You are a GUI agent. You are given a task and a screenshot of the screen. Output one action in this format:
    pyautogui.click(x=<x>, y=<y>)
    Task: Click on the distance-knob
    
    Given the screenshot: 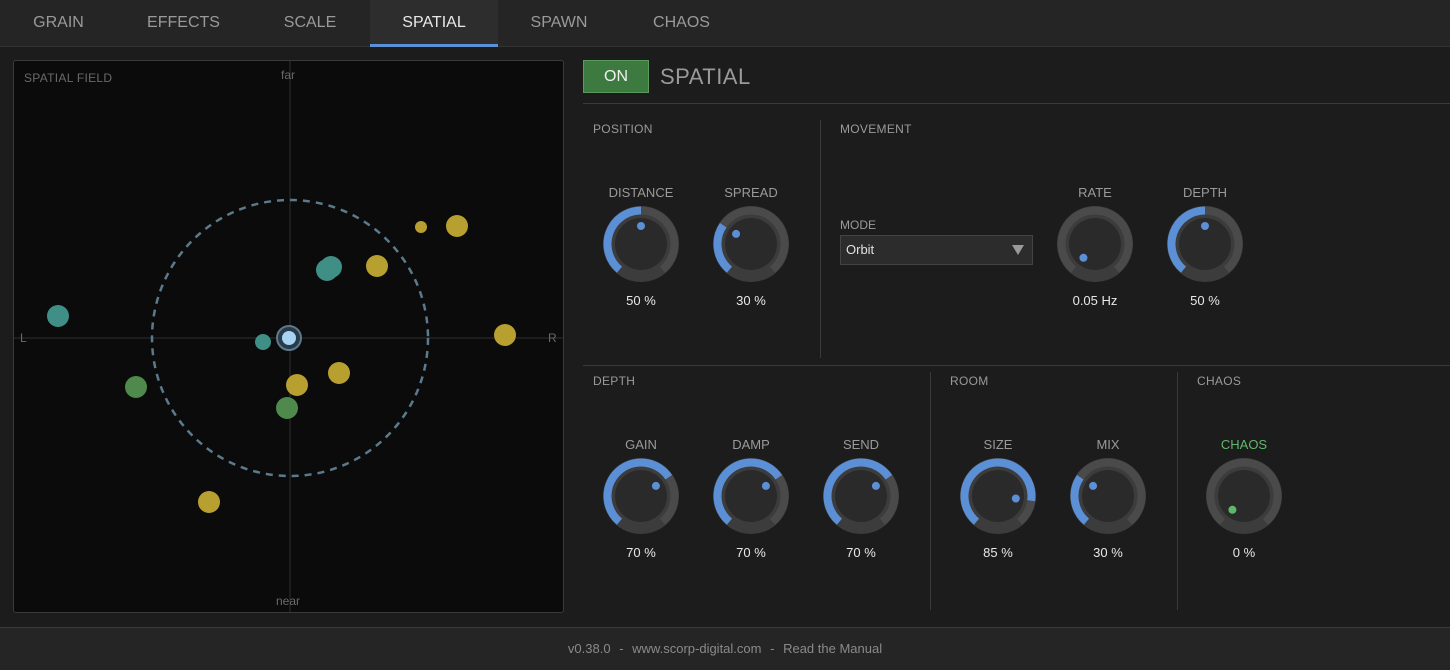 What is the action you would take?
    pyautogui.click(x=641, y=244)
    